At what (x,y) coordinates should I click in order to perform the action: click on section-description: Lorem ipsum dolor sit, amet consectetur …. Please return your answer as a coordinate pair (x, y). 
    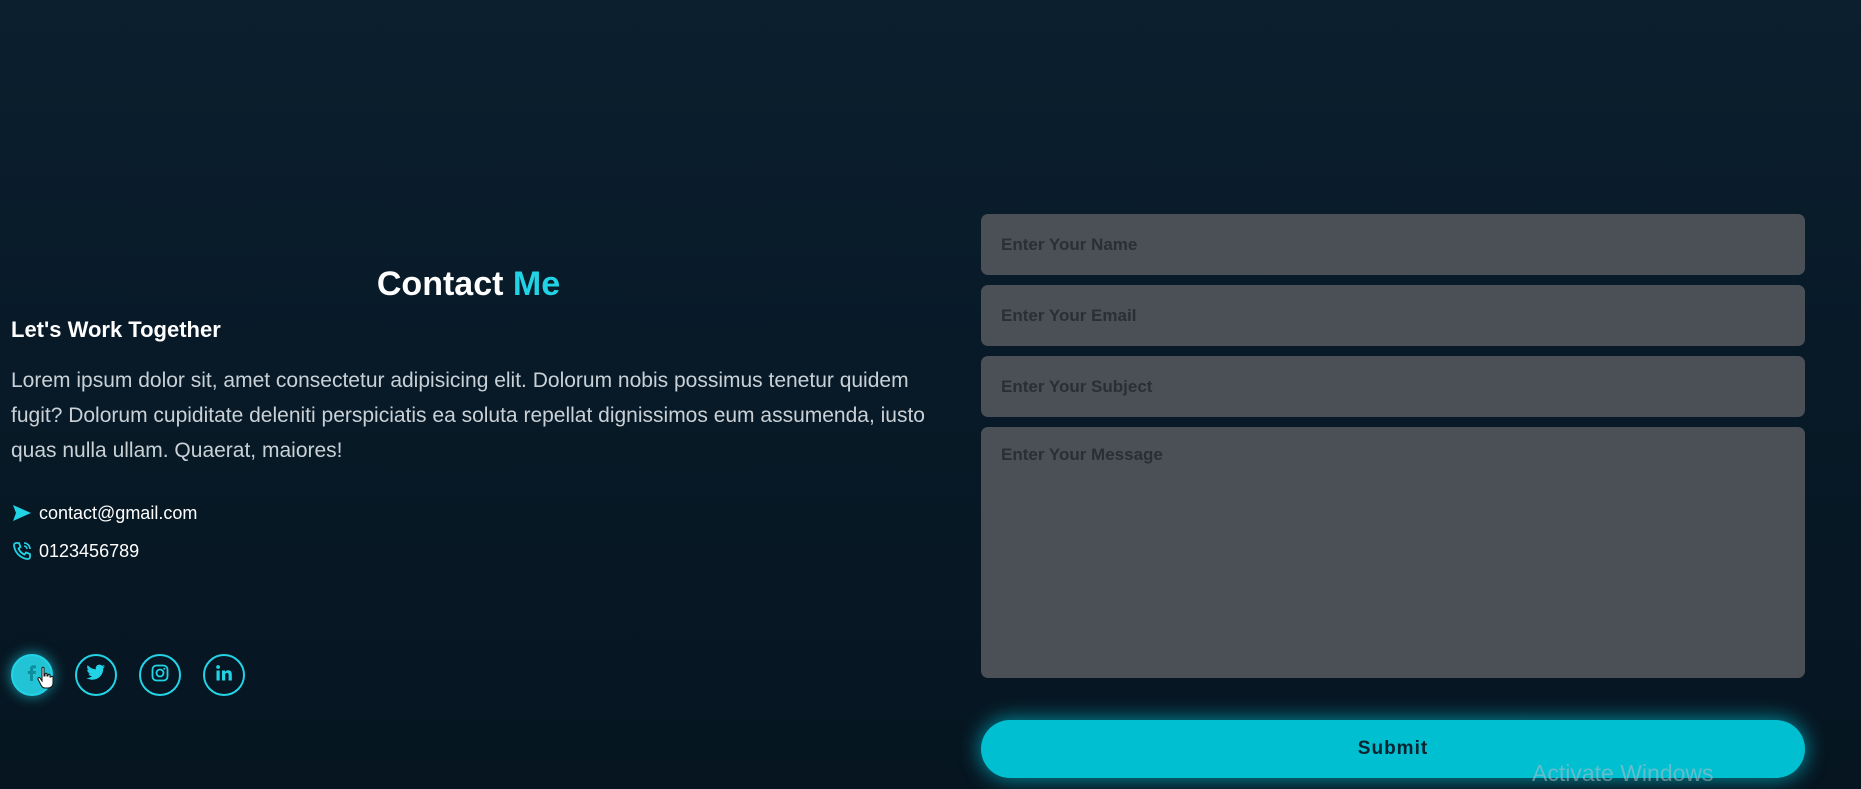
    Looking at the image, I should click on (468, 415).